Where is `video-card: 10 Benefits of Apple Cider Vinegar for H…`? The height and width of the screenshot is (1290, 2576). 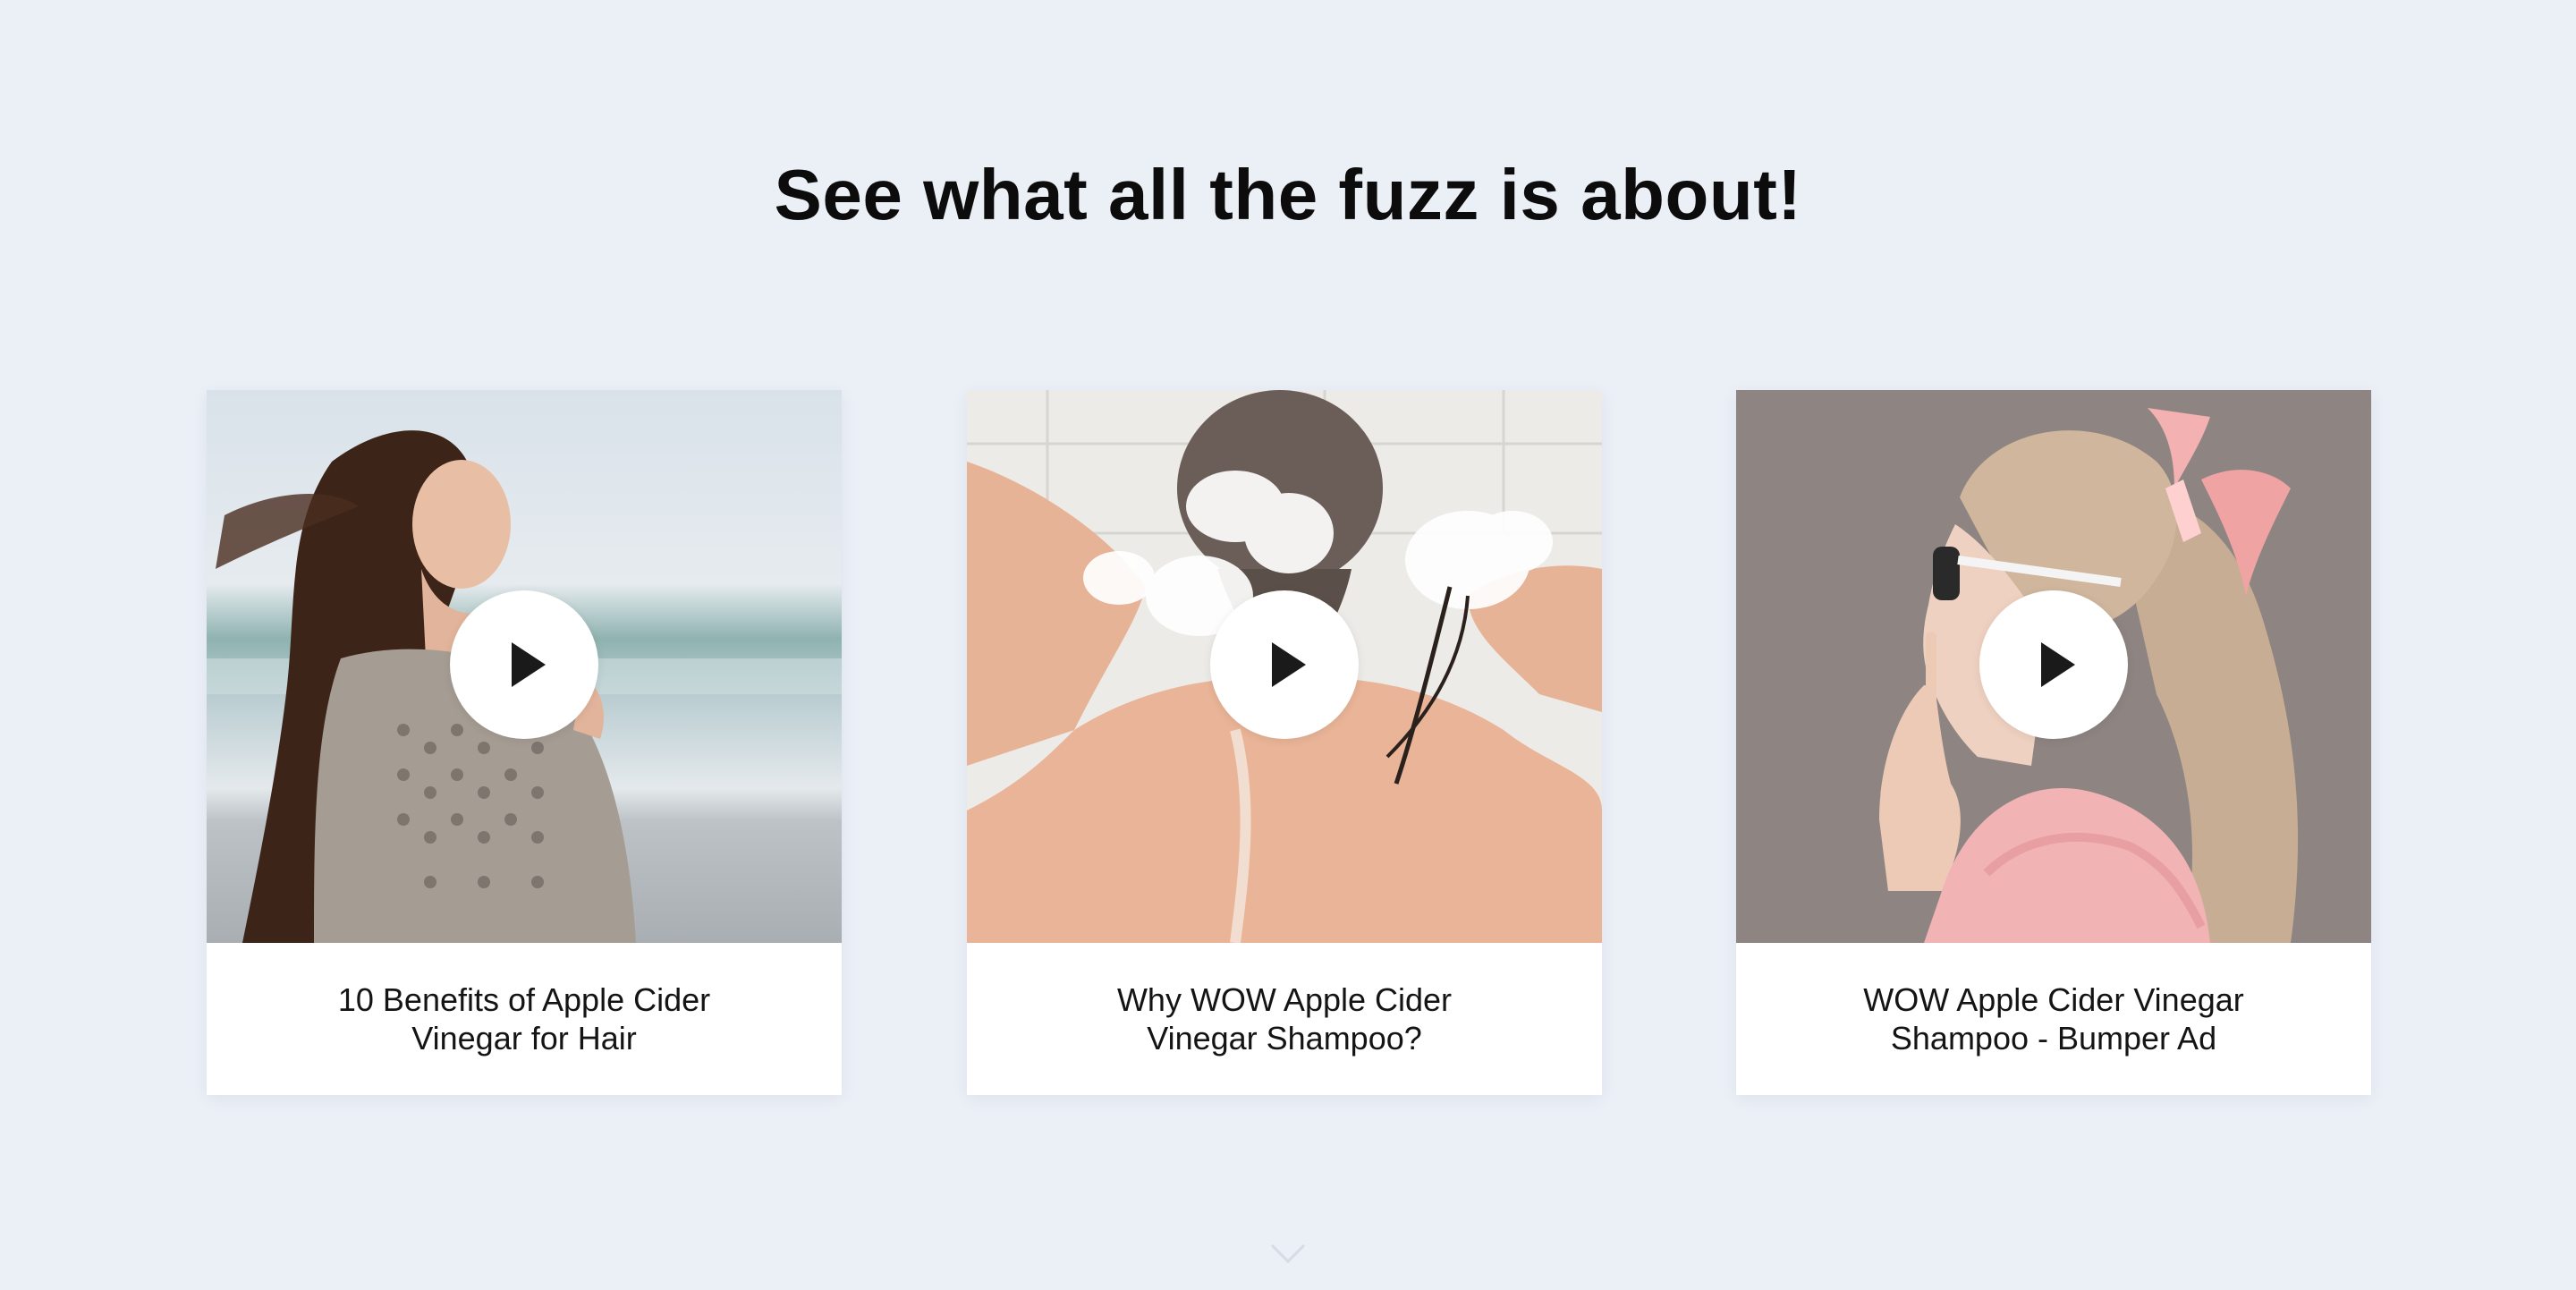 video-card: 10 Benefits of Apple Cider Vinegar for H… is located at coordinates (524, 742).